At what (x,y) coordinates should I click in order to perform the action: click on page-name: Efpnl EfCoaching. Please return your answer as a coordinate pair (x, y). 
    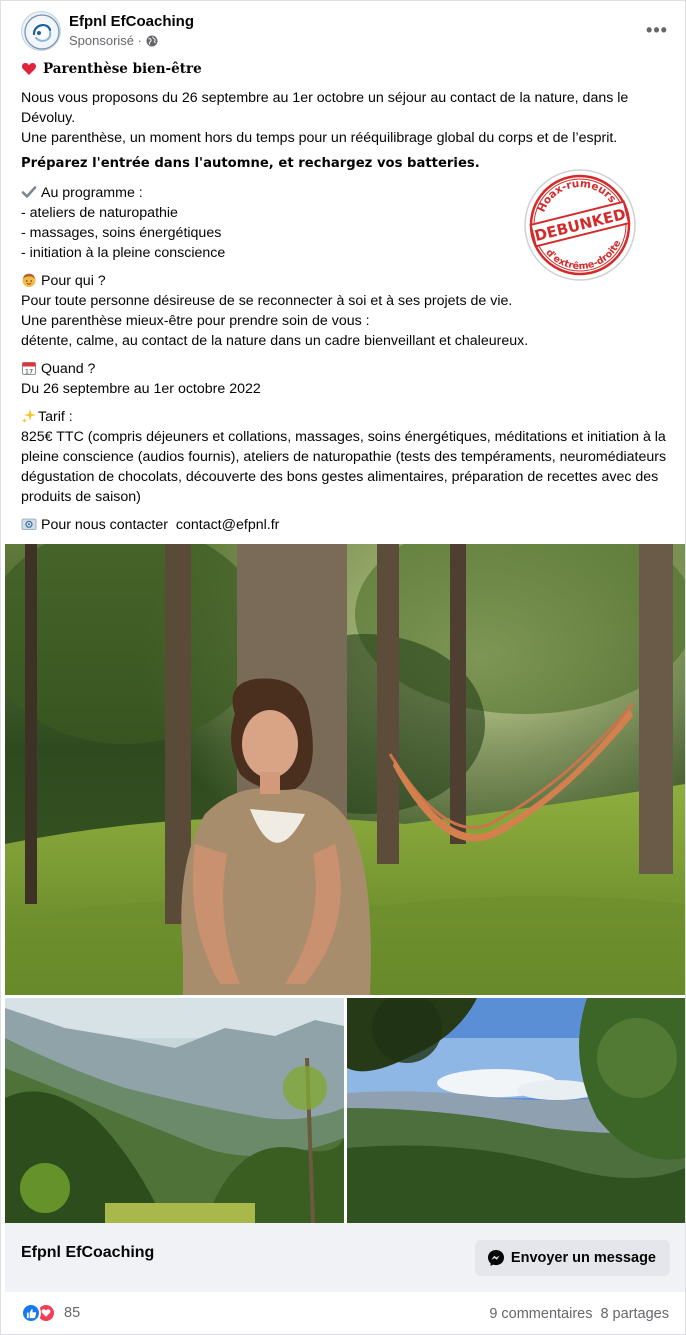
    Looking at the image, I should click on (131, 21).